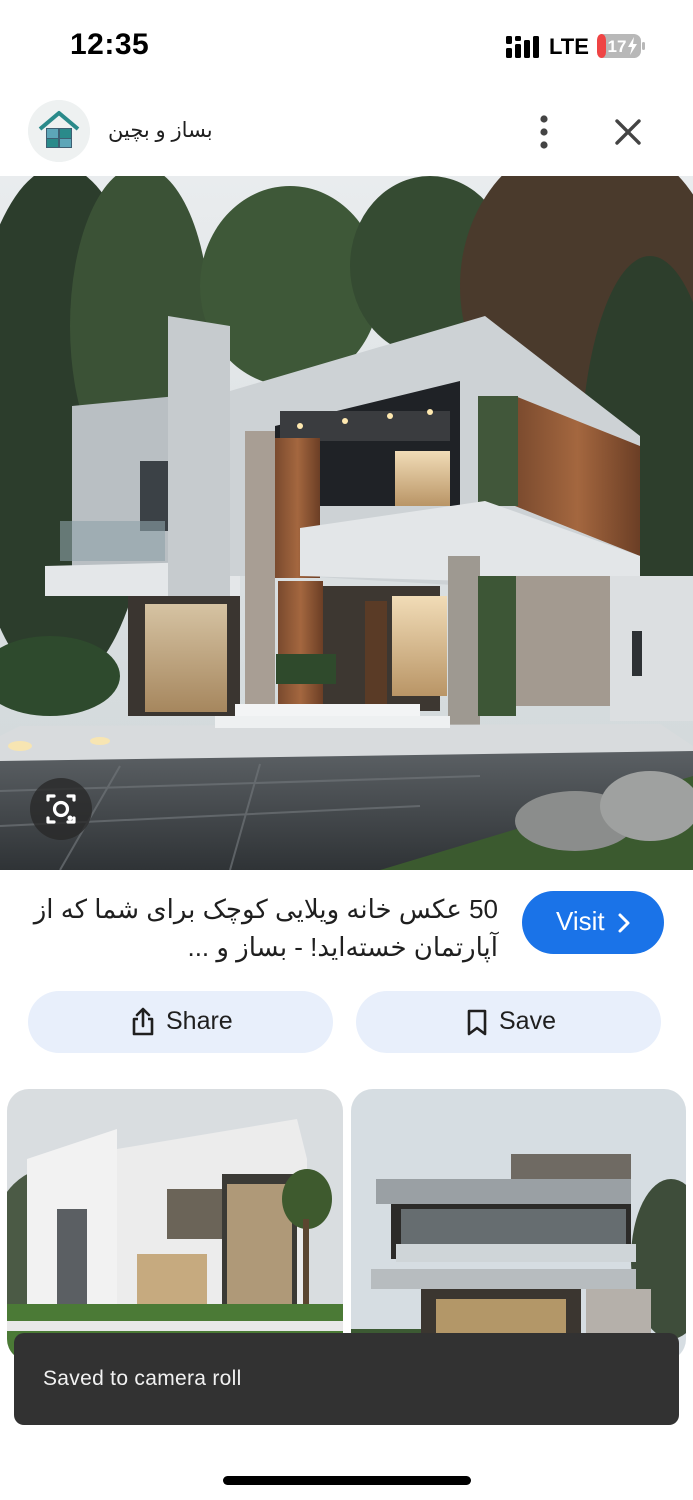 This screenshot has width=693, height=1500. I want to click on bookmark-icon, so click(477, 1022).